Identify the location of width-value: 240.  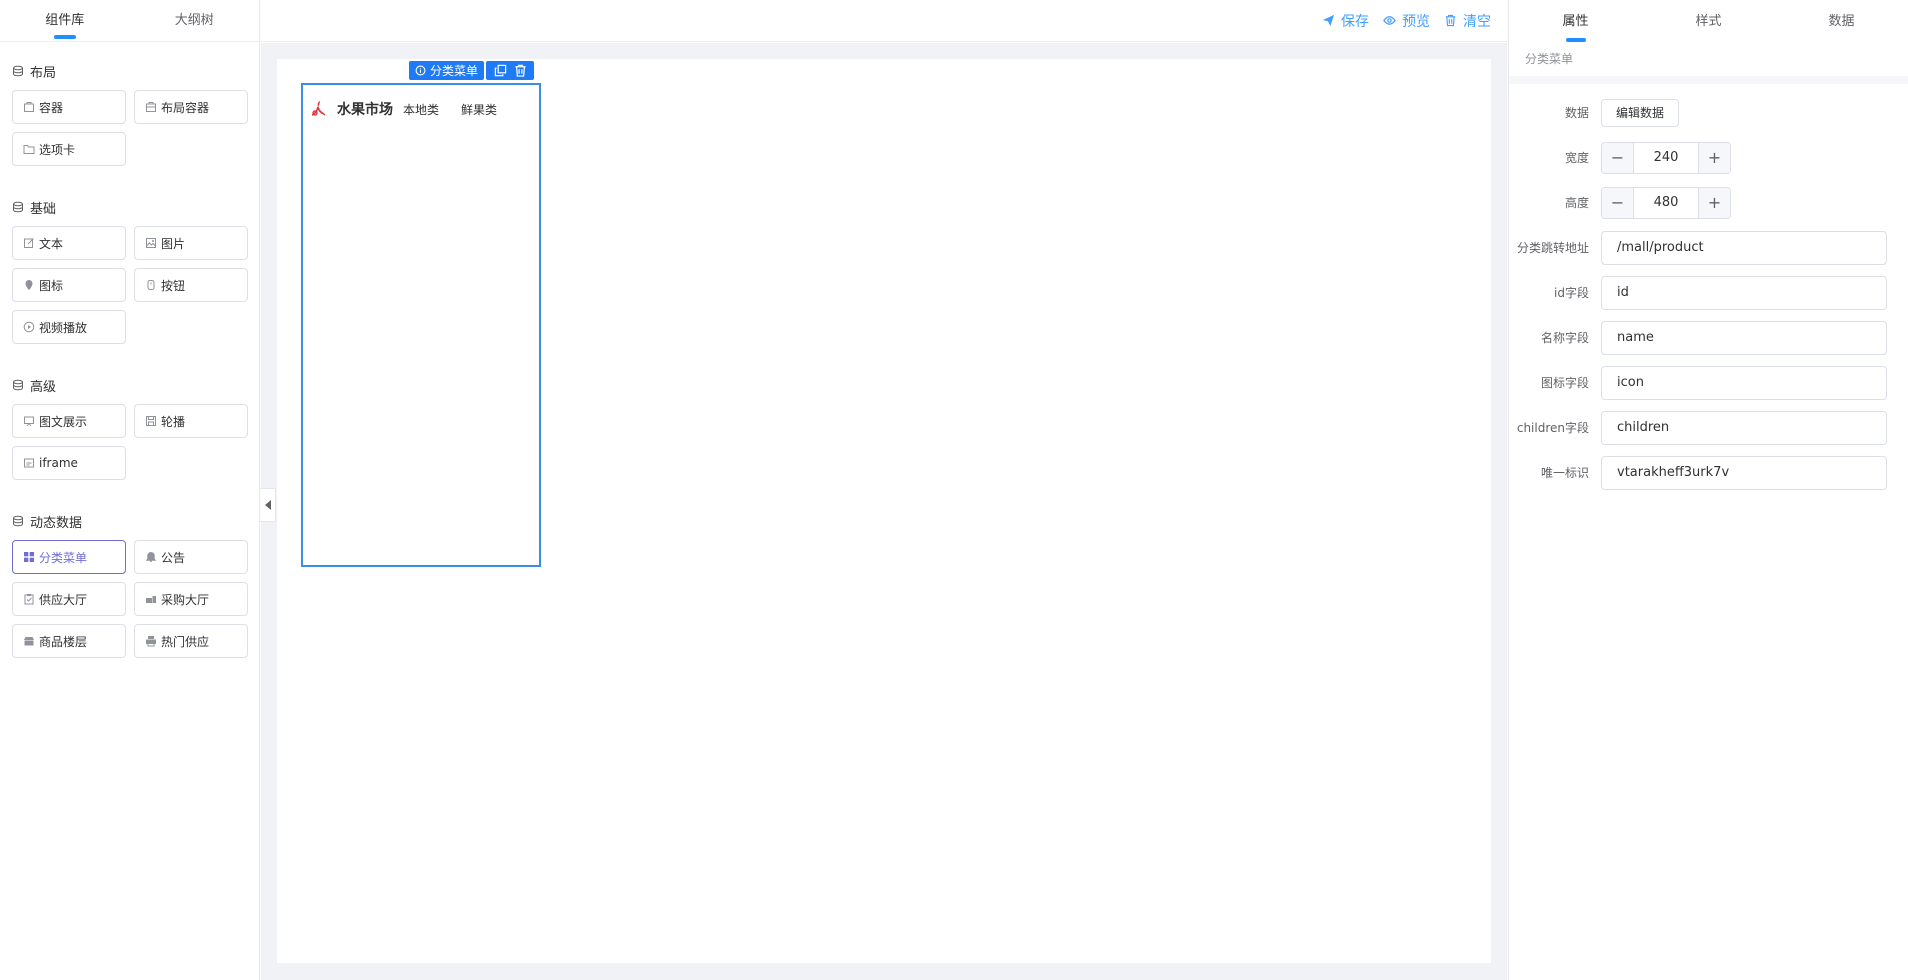
(1666, 158).